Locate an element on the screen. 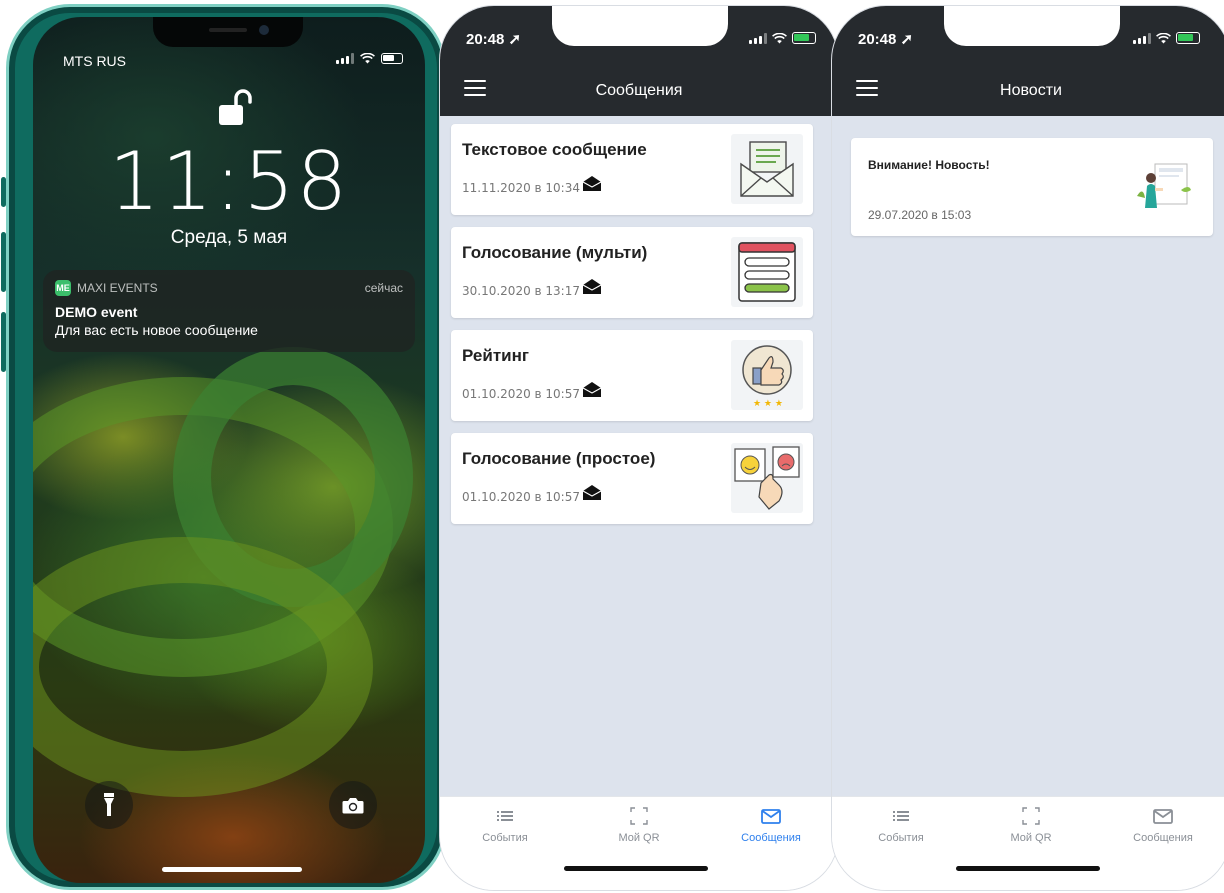  mute-switch is located at coordinates (3, 192).